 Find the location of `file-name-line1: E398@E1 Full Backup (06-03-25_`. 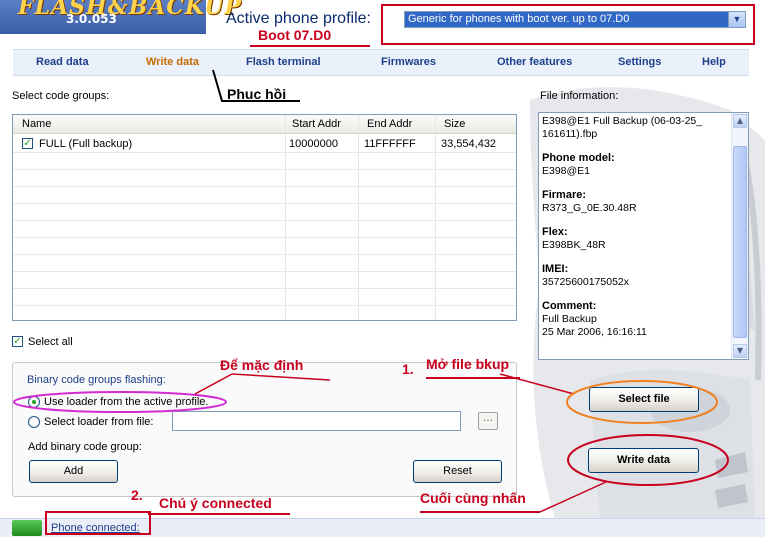

file-name-line1: E398@E1 Full Backup (06-03-25_ is located at coordinates (622, 121).